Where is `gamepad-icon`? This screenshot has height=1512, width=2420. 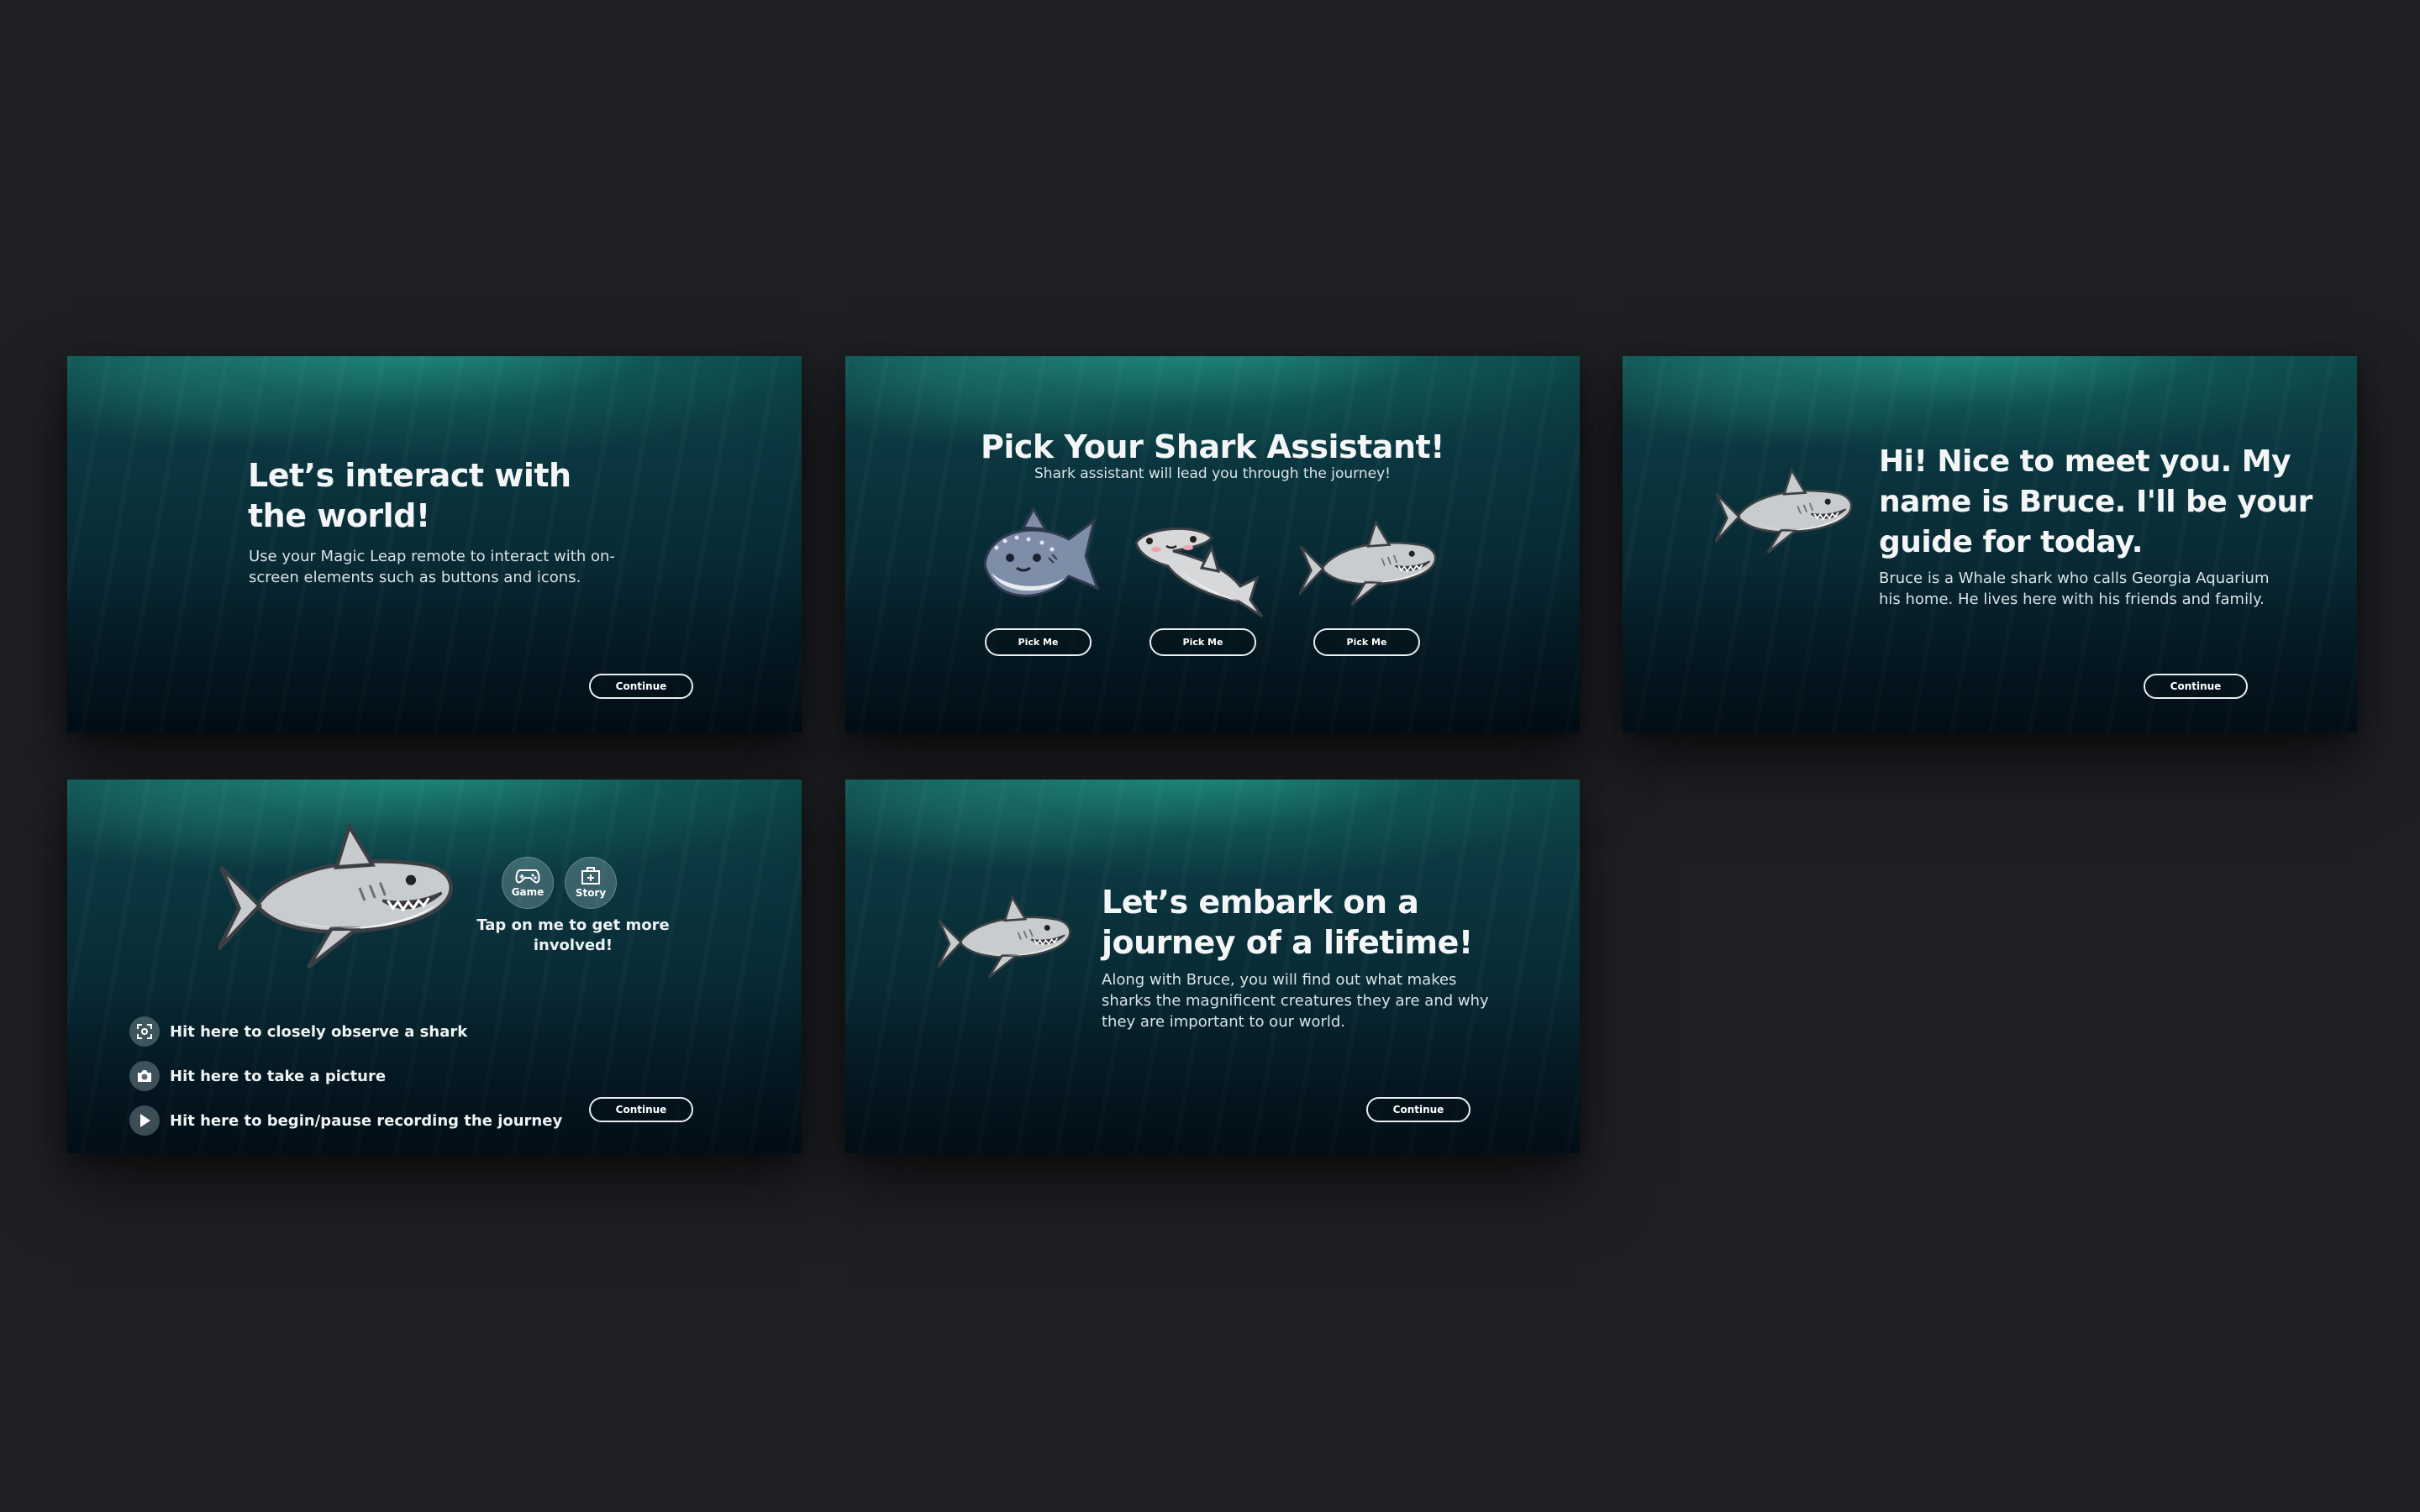
gamepad-icon is located at coordinates (527, 876).